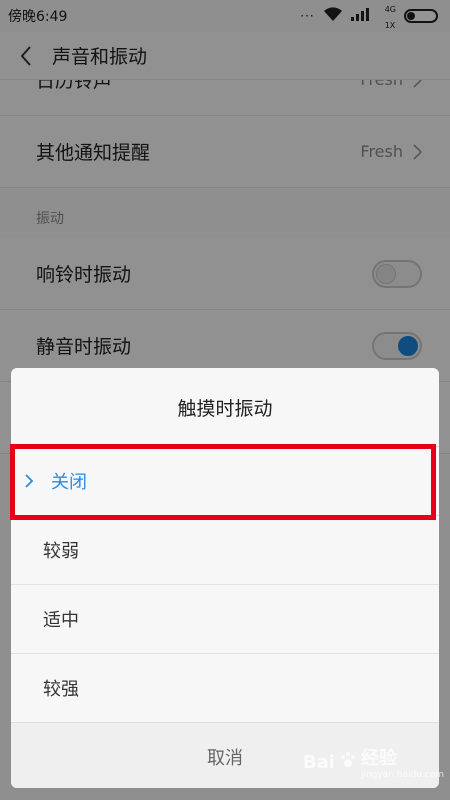 This screenshot has width=450, height=800. I want to click on watermark-text: 经验 jingyan.baidu.com, so click(402, 762).